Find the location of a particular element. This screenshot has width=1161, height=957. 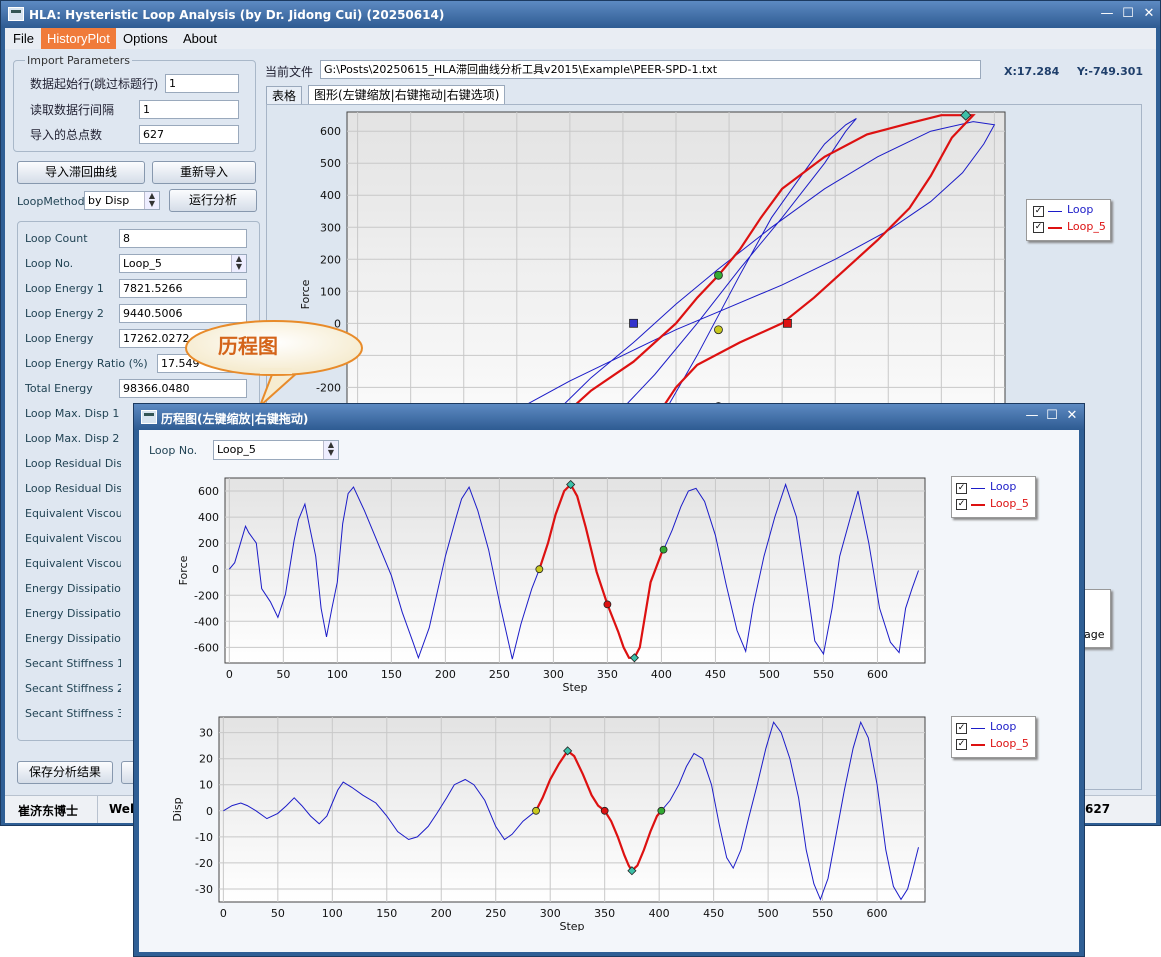

cursor-y-readout: Y:-749.301 is located at coordinates (1110, 71).